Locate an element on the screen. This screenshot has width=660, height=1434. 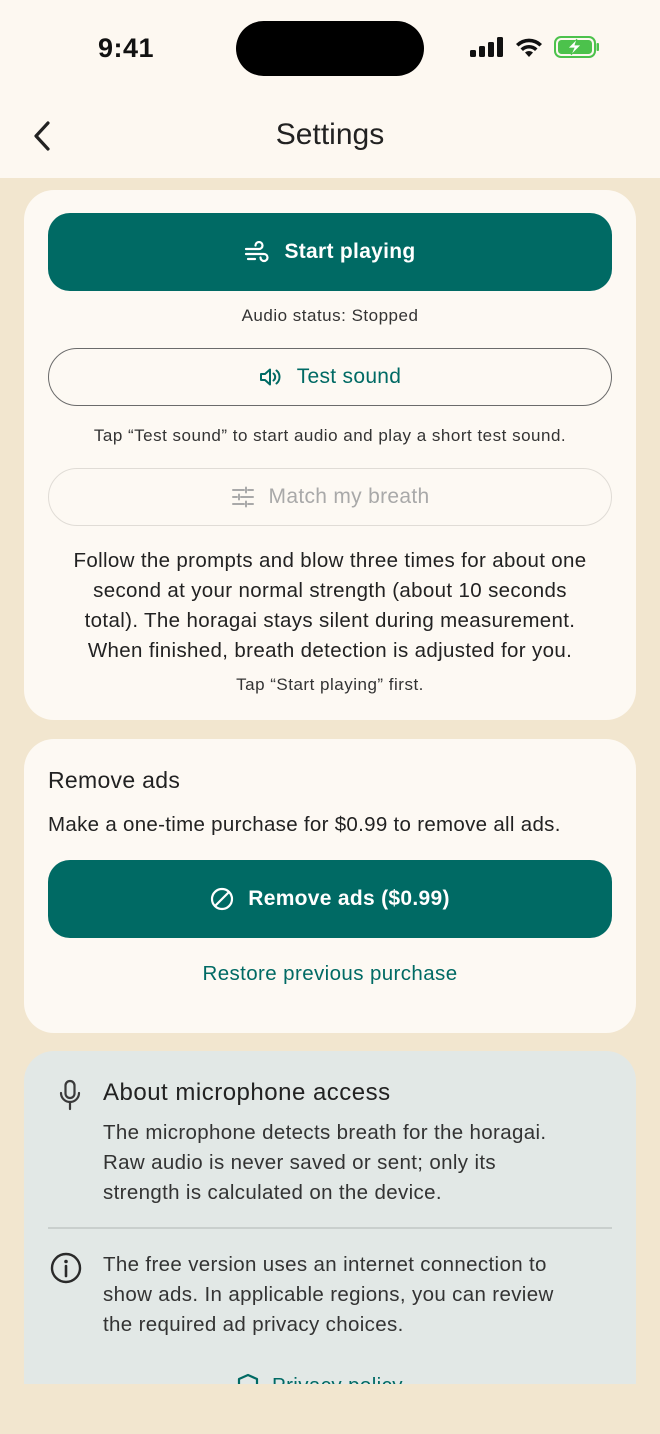
body-line: the required ad privacy choices. is located at coordinates (253, 1324).